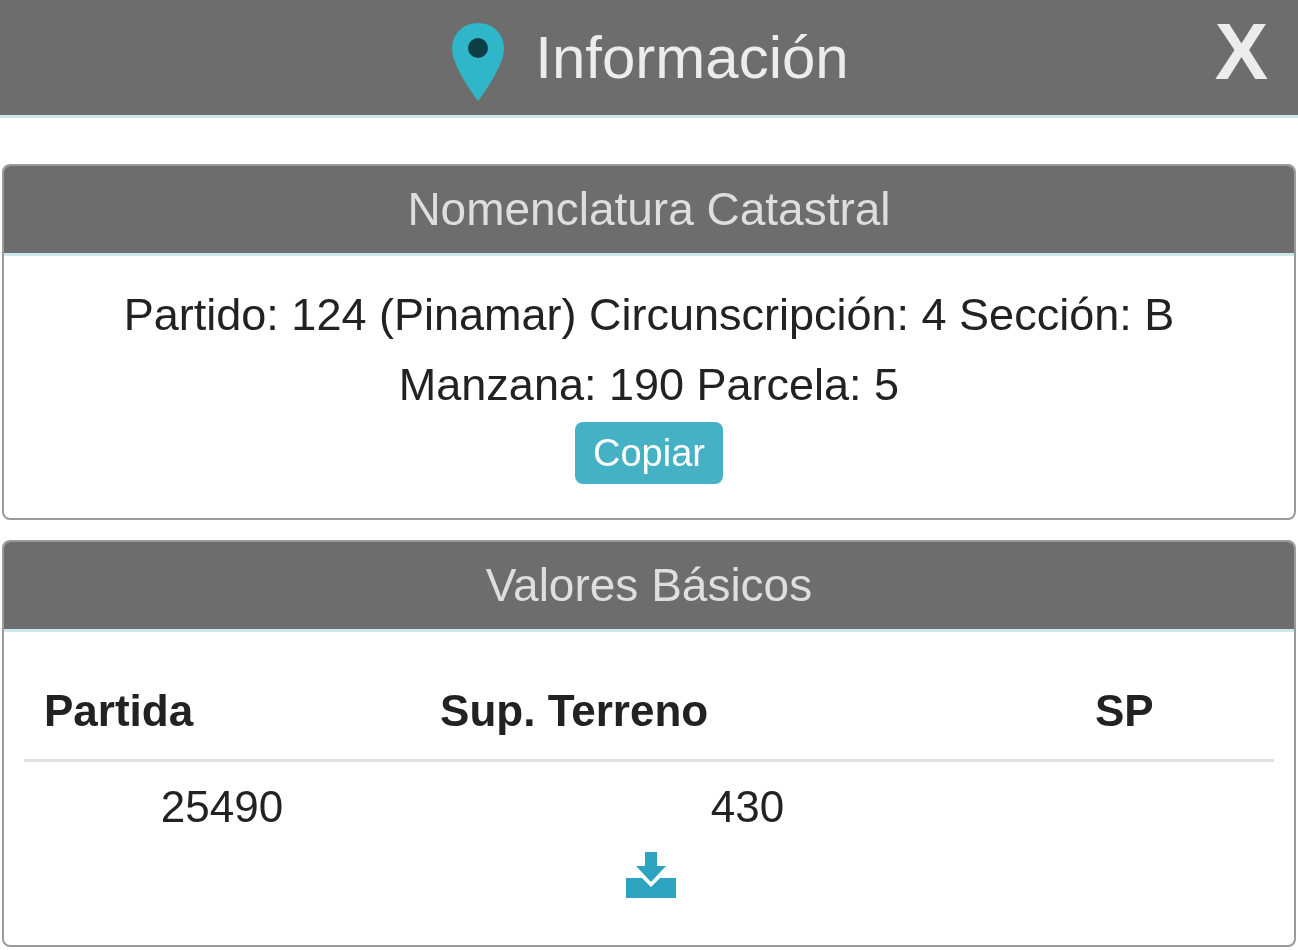 This screenshot has height=950, width=1298. I want to click on column-header: Partida, so click(119, 710).